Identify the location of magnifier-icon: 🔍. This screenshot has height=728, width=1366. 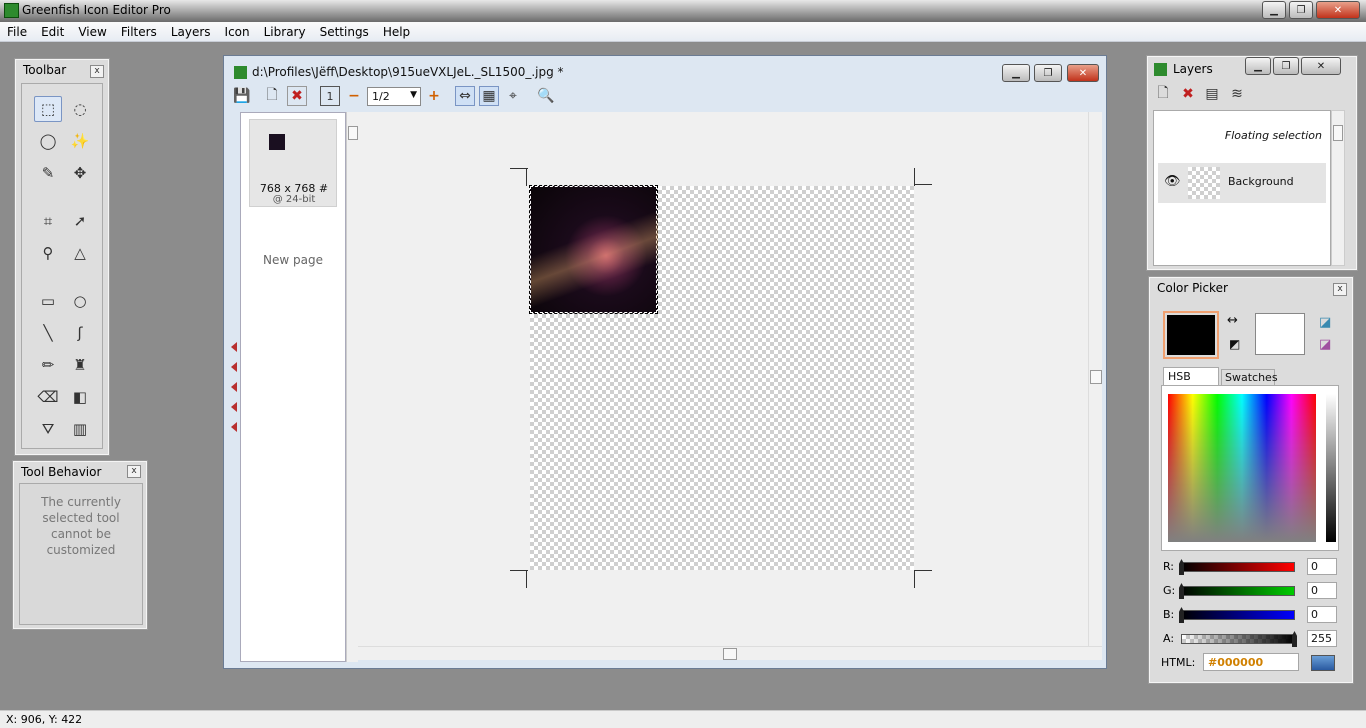
(546, 96).